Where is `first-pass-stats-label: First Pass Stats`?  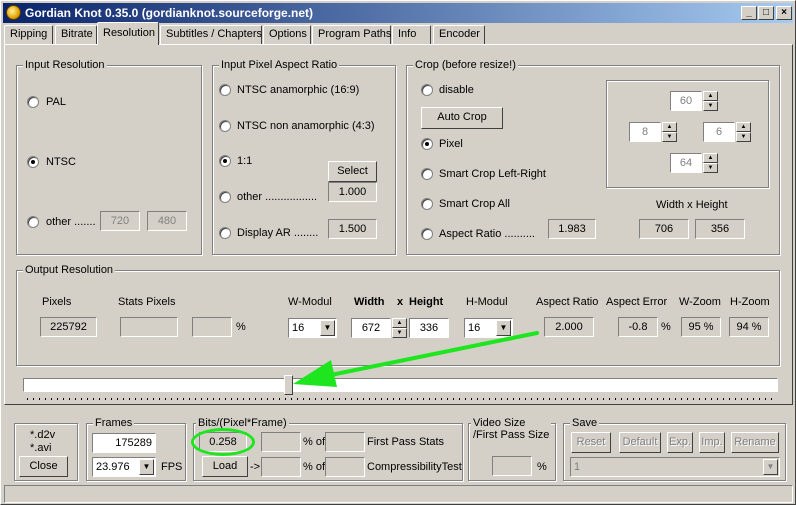
first-pass-stats-label: First Pass Stats is located at coordinates (406, 442).